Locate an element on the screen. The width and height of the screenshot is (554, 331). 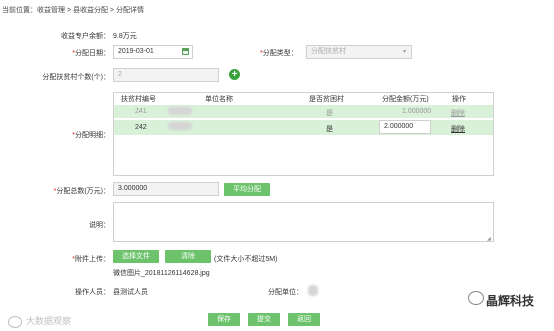
row-amount: 2.000000 is located at coordinates (399, 126).